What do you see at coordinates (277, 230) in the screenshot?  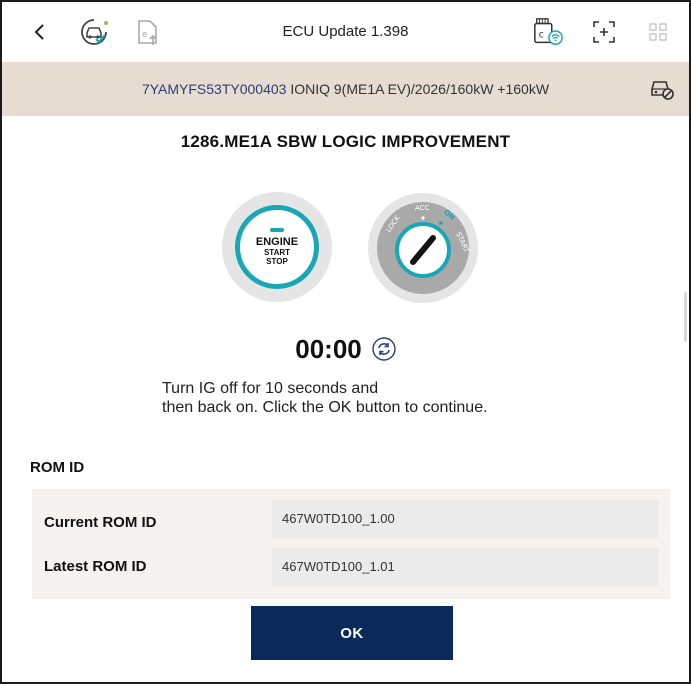 I see `engine-indicator-dash` at bounding box center [277, 230].